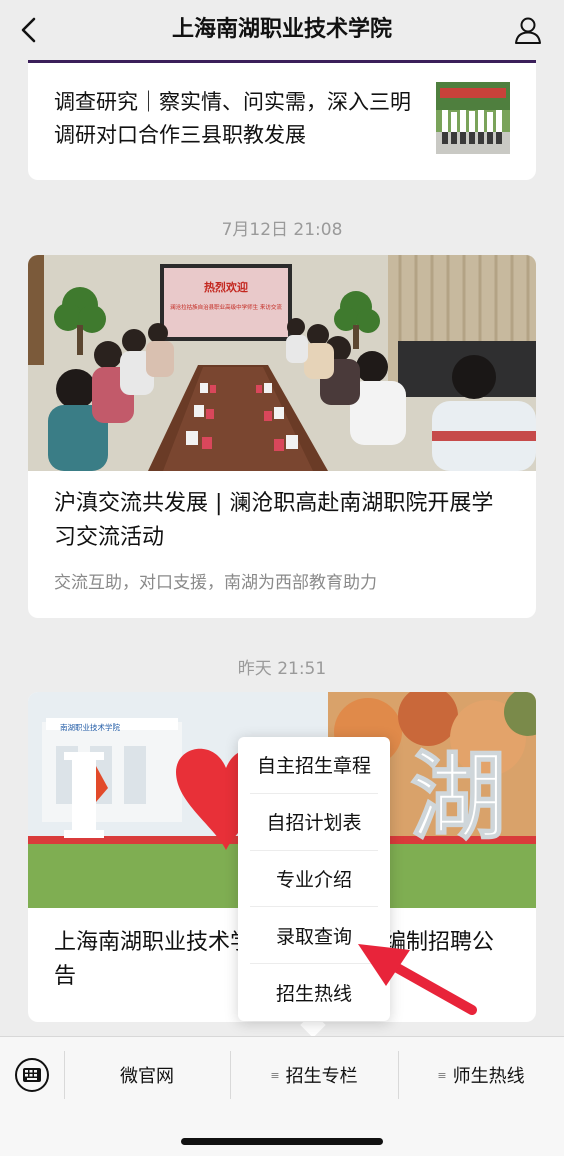  I want to click on article-card-1: 调查研究｜察实情、问实需，深入三明调研对口合作三县职教发展, so click(282, 120).